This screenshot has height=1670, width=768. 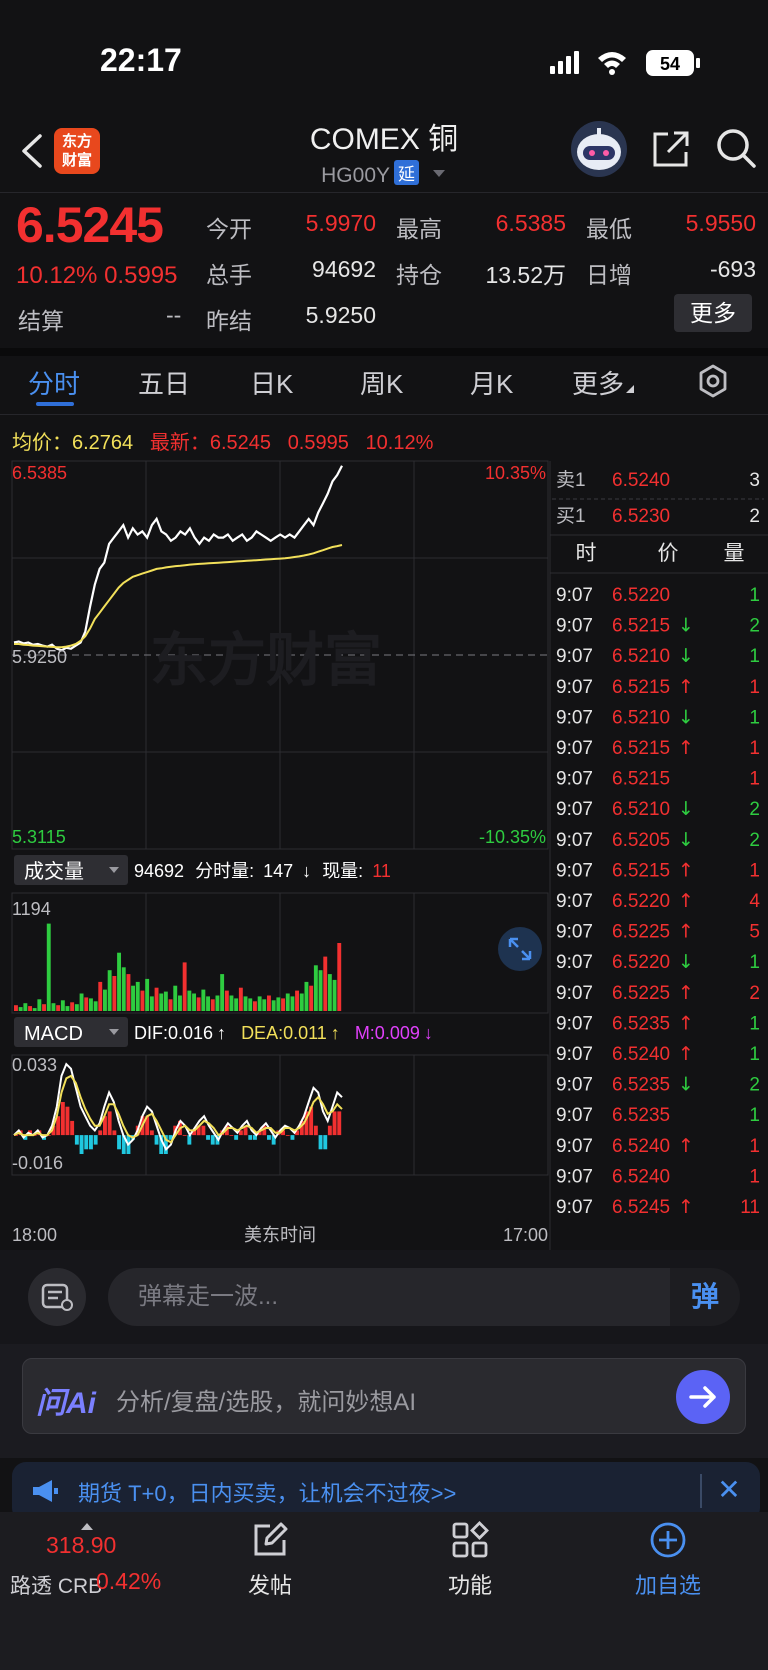 I want to click on status-icons: 54, so click(x=628, y=63).